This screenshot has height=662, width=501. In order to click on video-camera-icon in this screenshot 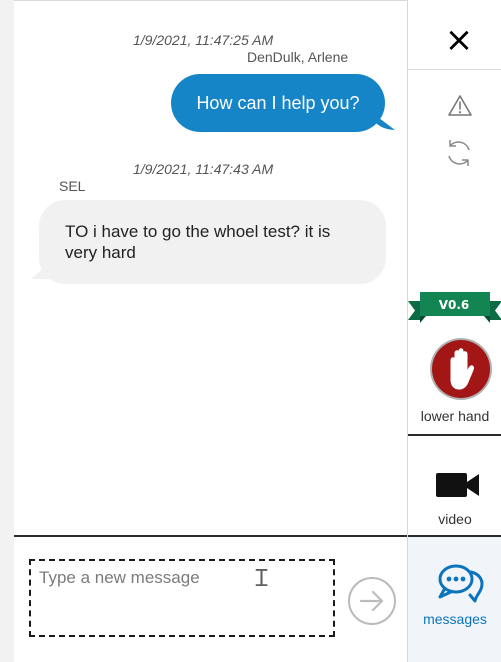, I will do `click(457, 485)`.